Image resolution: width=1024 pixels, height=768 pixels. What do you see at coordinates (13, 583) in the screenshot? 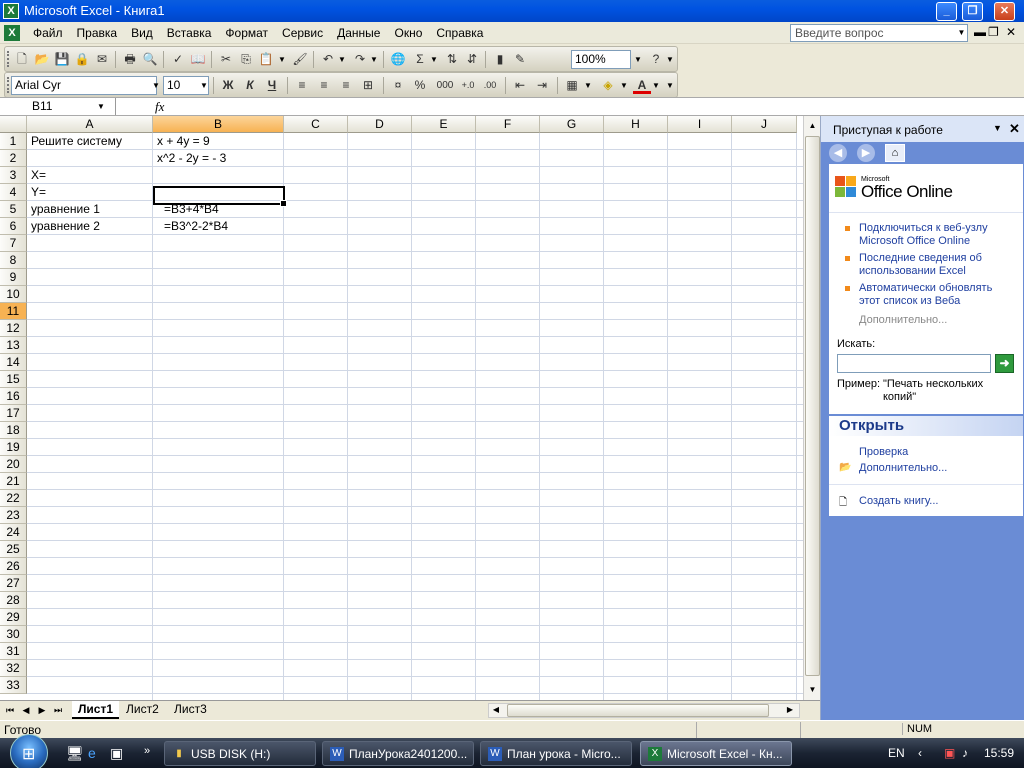
I see `row-header-27: 27` at bounding box center [13, 583].